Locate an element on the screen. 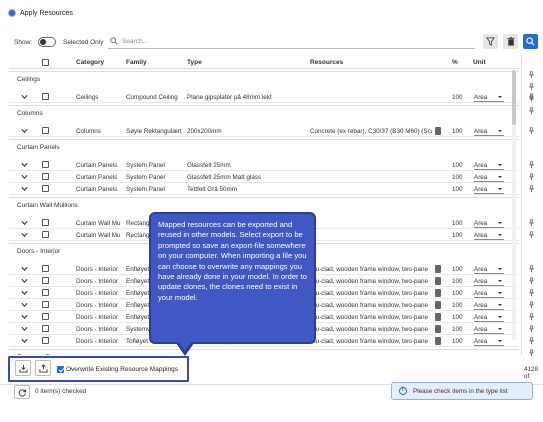 This screenshot has height=422, width=543. scrollbar-thumb is located at coordinates (514, 97).